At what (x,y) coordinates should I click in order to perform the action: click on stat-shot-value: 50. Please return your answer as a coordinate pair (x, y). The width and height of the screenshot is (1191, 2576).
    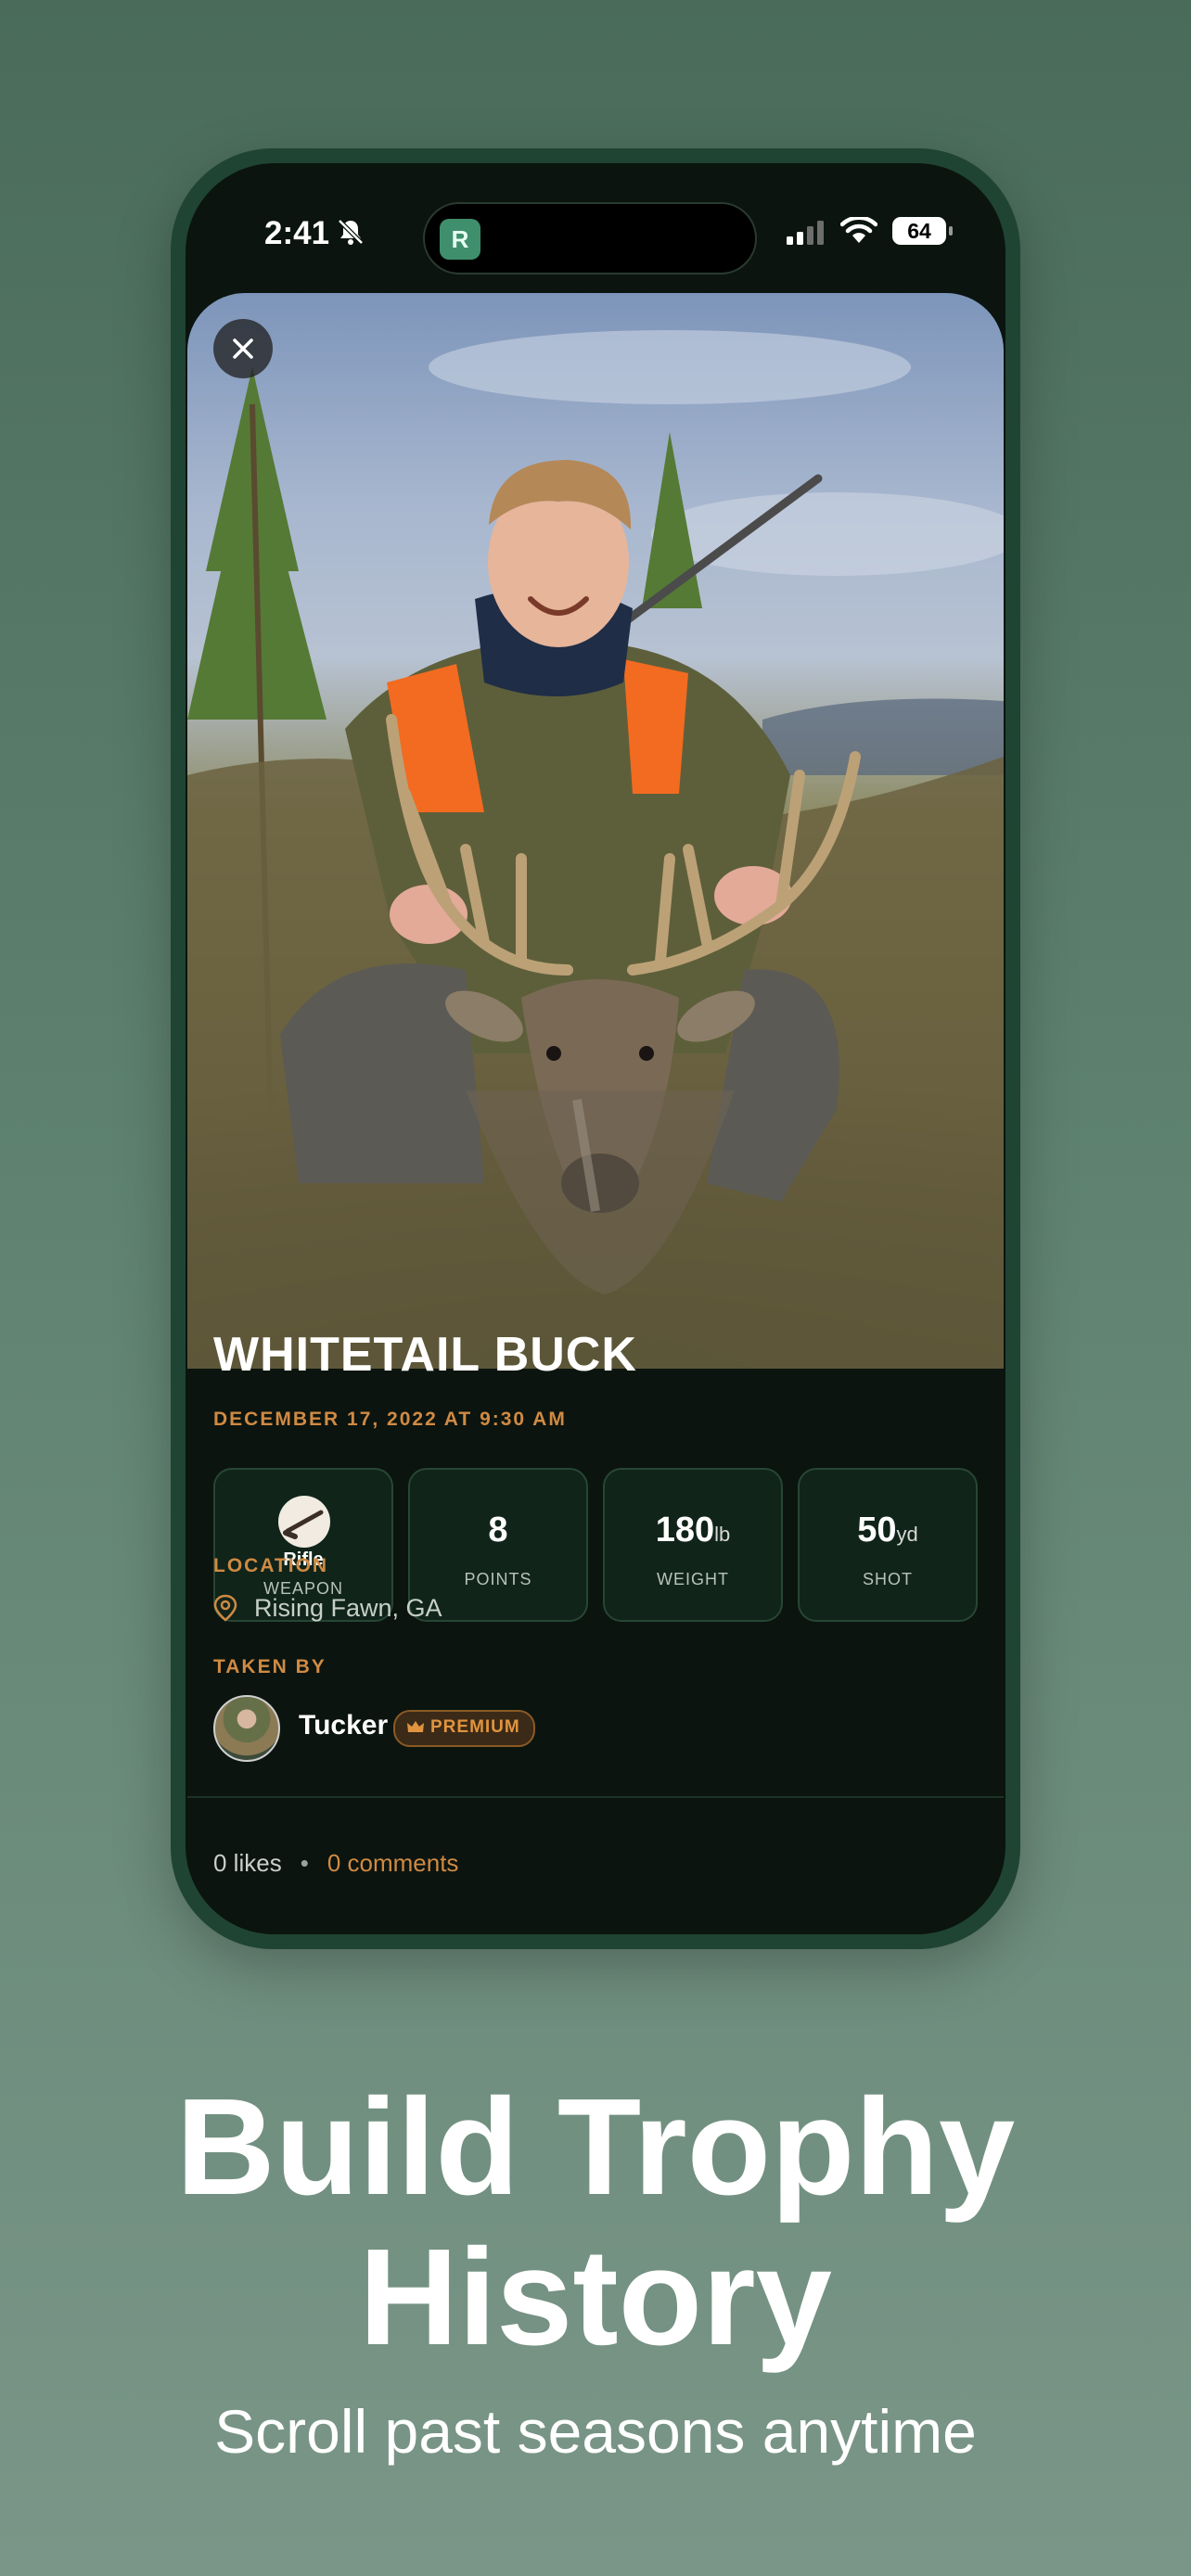
    Looking at the image, I should click on (877, 1530).